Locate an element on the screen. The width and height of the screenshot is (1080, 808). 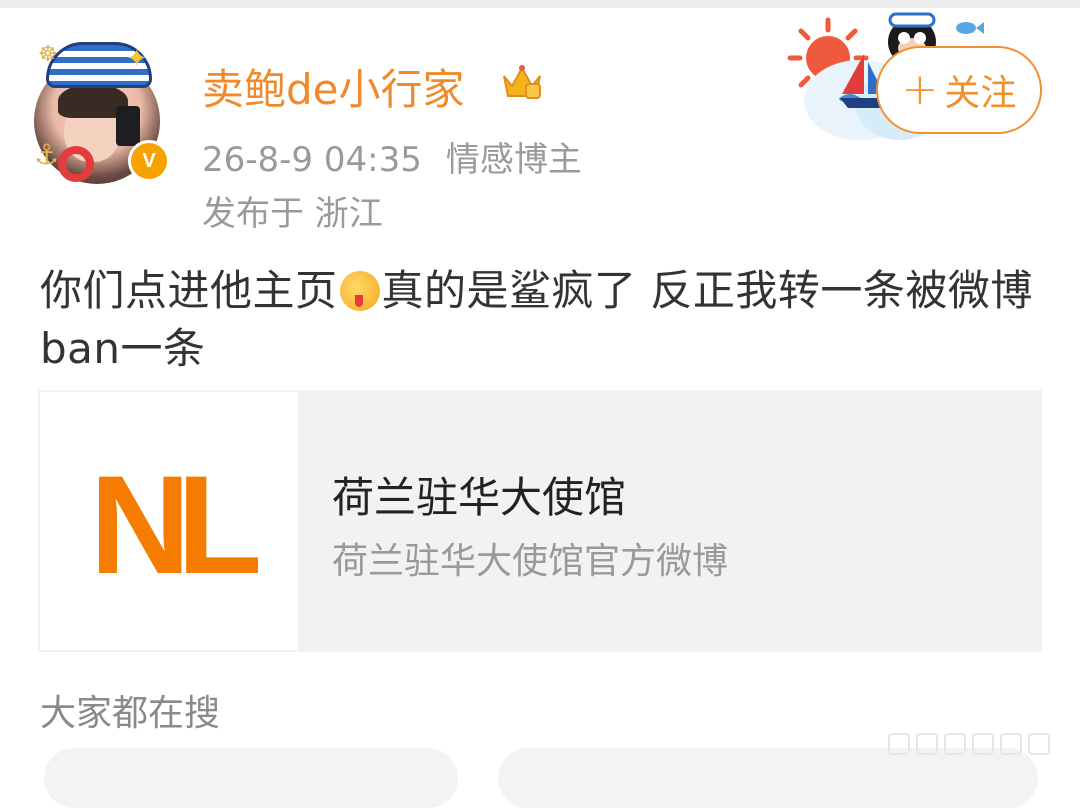
link-card-thumbnail: NL is located at coordinates (169, 521).